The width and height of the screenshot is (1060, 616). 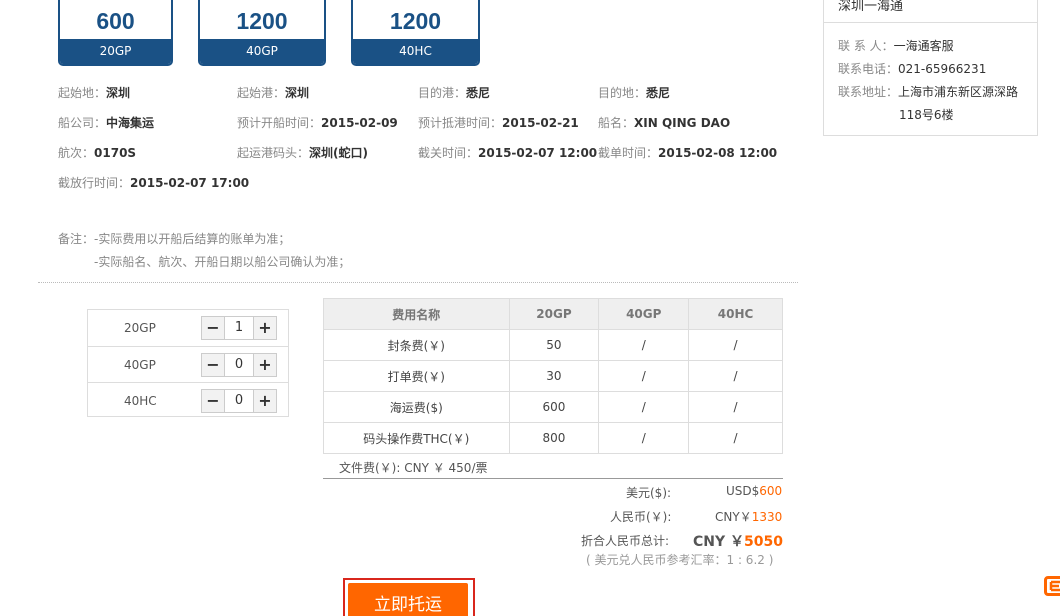 What do you see at coordinates (926, 115) in the screenshot?
I see `contact-address-line2: 118号6楼` at bounding box center [926, 115].